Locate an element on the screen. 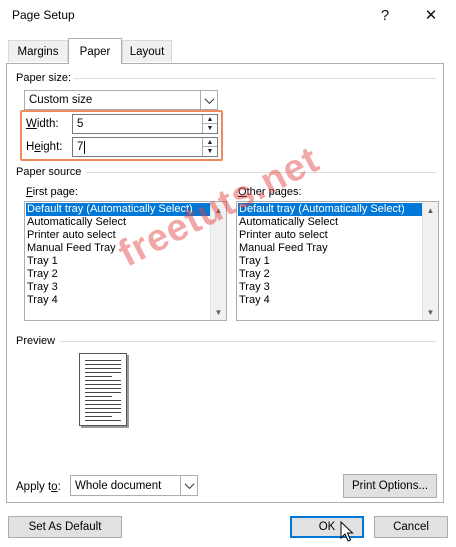  paper-source-label: Paper source is located at coordinates (49, 172).